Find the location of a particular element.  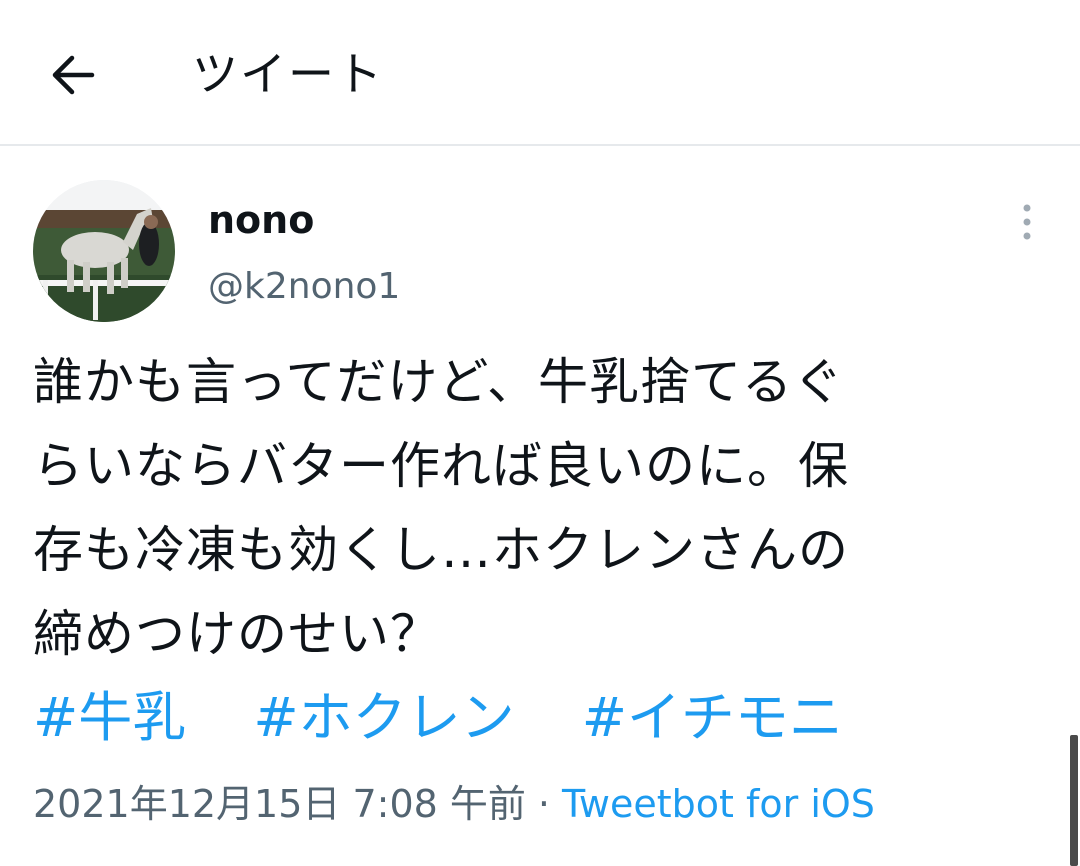

back-button is located at coordinates (73, 75).